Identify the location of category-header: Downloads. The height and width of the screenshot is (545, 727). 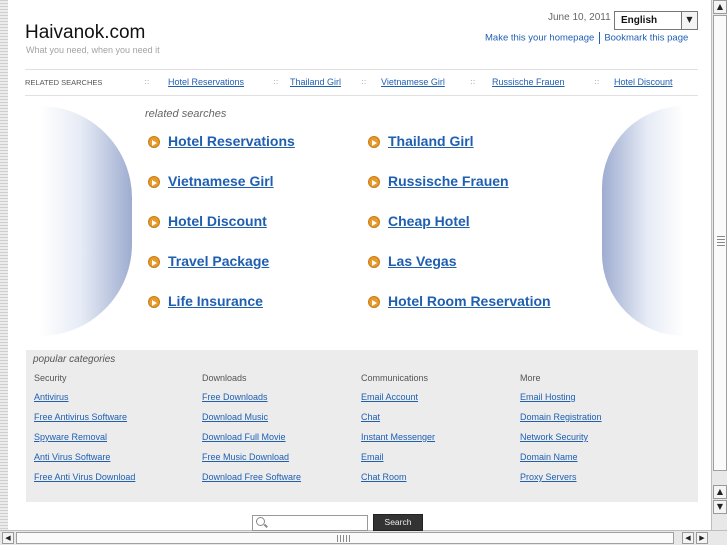
(224, 378).